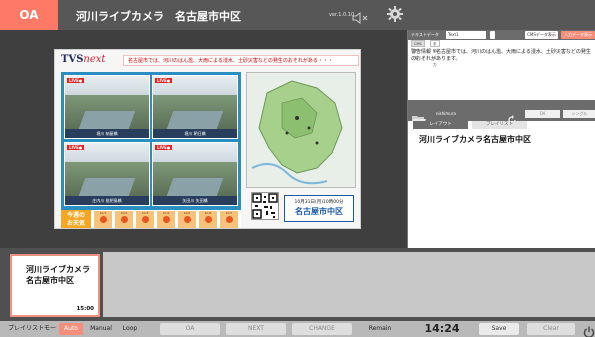 Image resolution: width=595 pixels, height=337 pixels. What do you see at coordinates (418, 50) in the screenshot?
I see `tab-cms-data: CMSデータ` at bounding box center [418, 50].